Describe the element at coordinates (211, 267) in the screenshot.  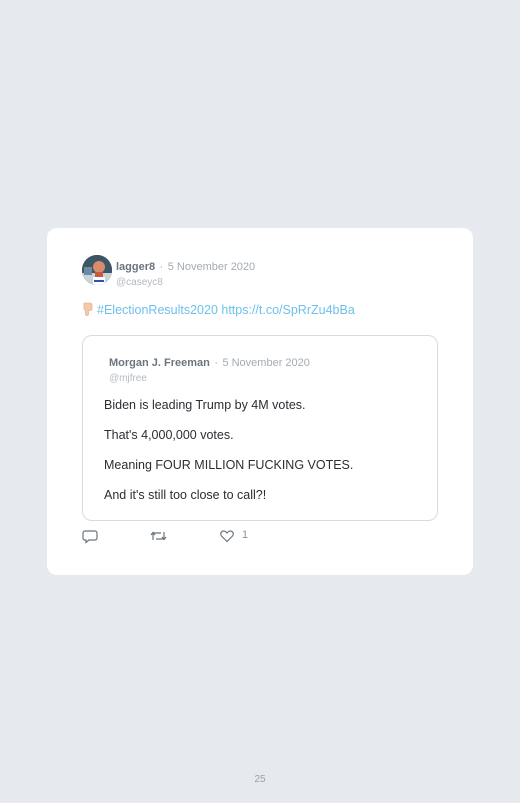
I see `tweet-date: 5 November 2020` at that location.